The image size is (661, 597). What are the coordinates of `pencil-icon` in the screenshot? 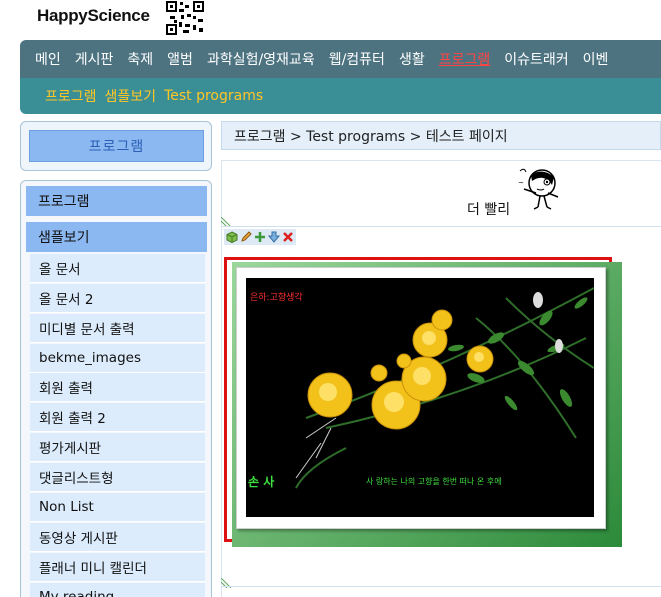 It's located at (245, 237).